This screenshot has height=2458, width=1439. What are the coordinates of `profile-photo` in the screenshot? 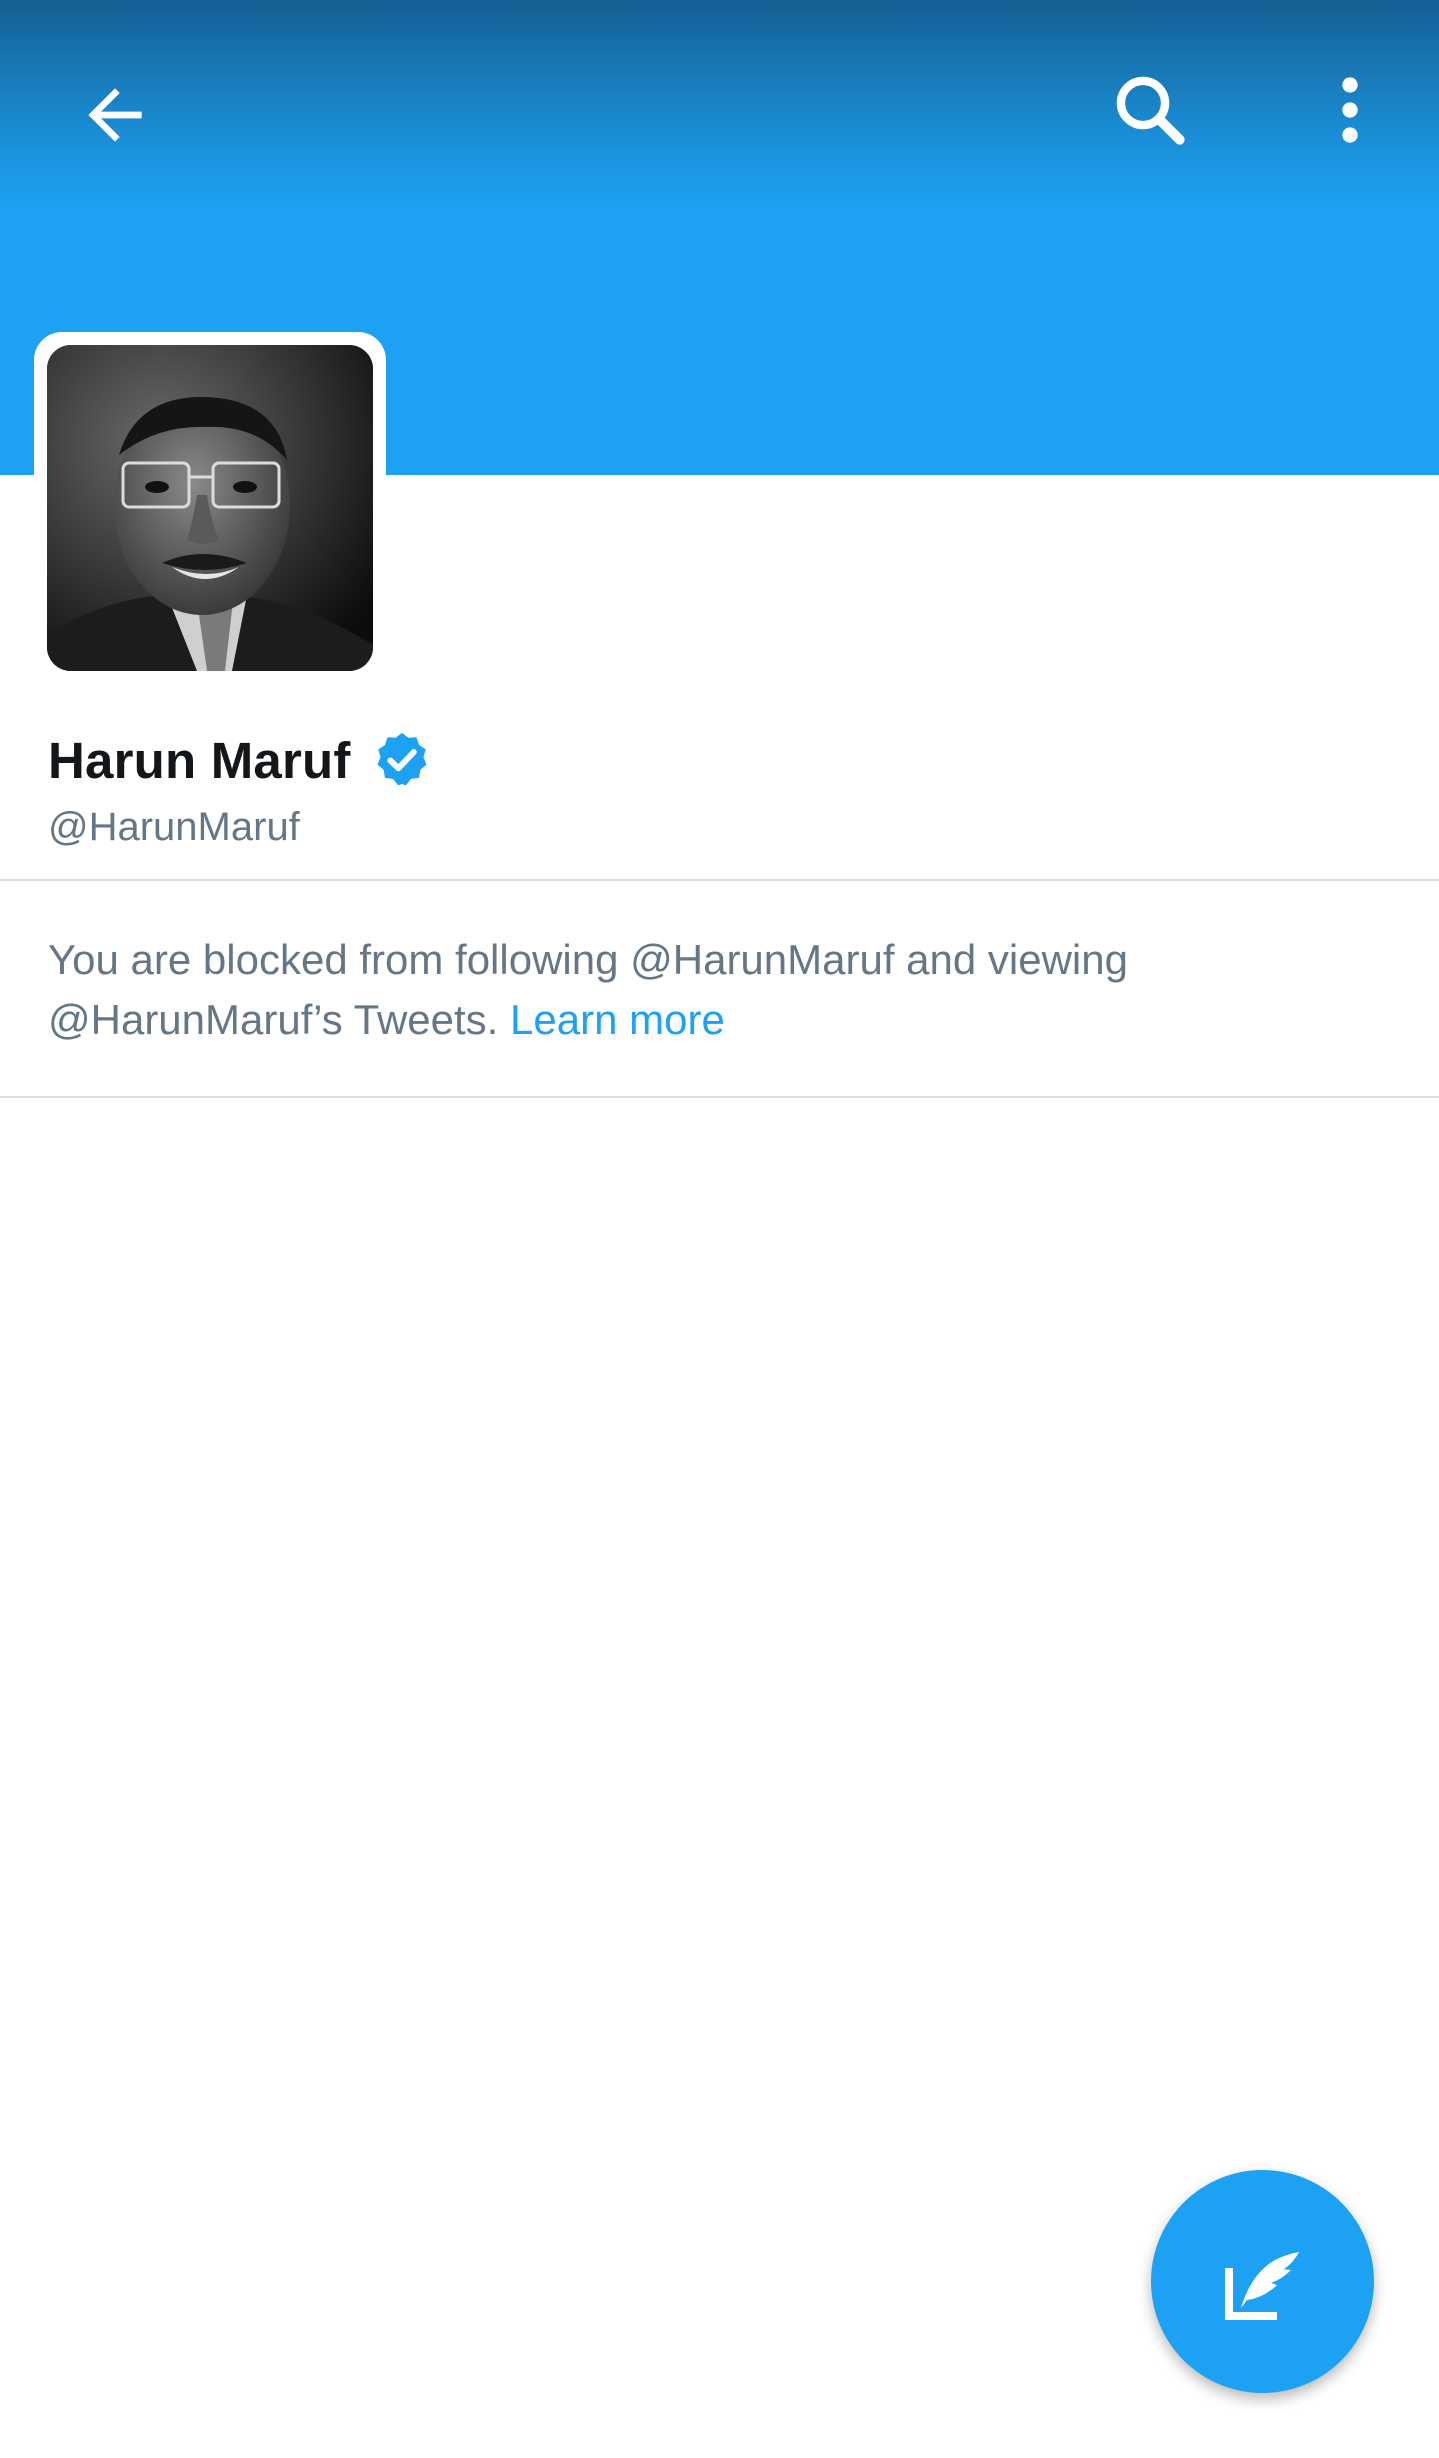 It's located at (210, 508).